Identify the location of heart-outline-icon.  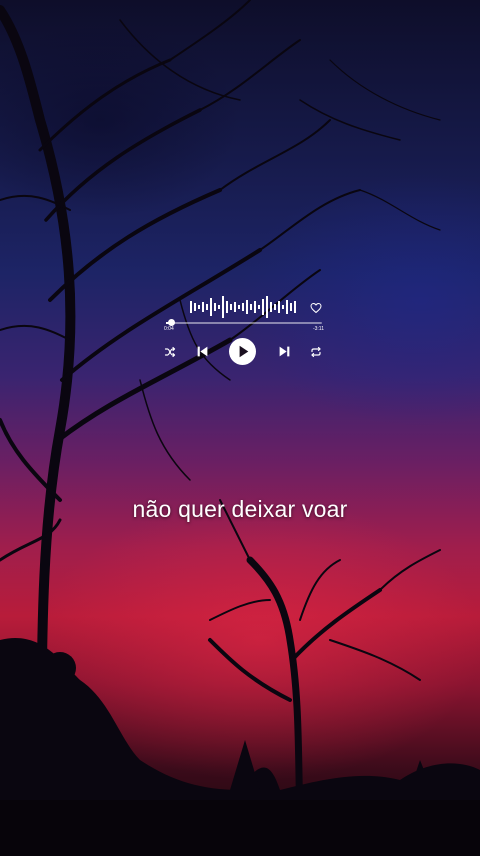
(316, 308).